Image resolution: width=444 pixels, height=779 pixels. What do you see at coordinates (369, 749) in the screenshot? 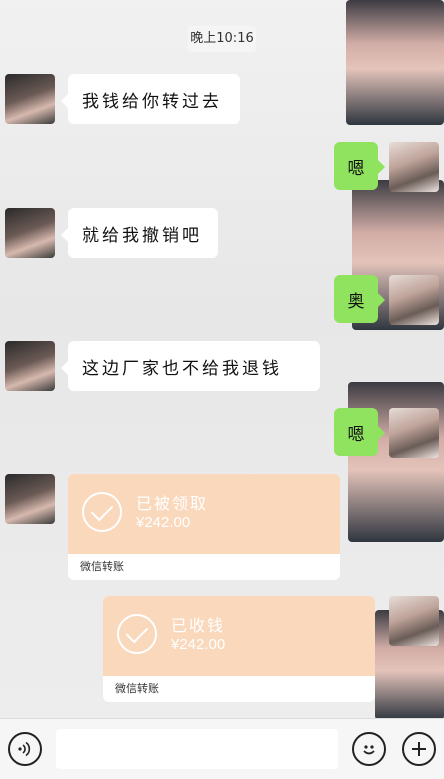
I see `emoji-icon` at bounding box center [369, 749].